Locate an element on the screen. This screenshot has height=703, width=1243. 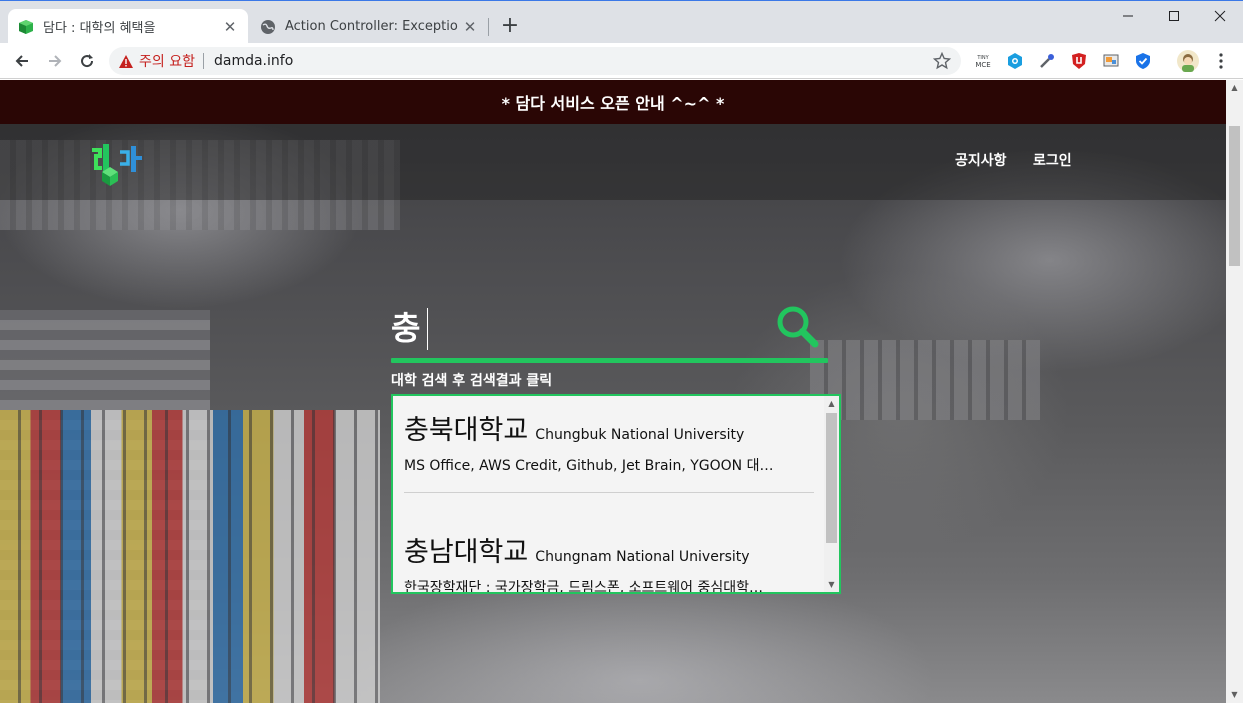
arrow-left-icon is located at coordinates (21, 61).